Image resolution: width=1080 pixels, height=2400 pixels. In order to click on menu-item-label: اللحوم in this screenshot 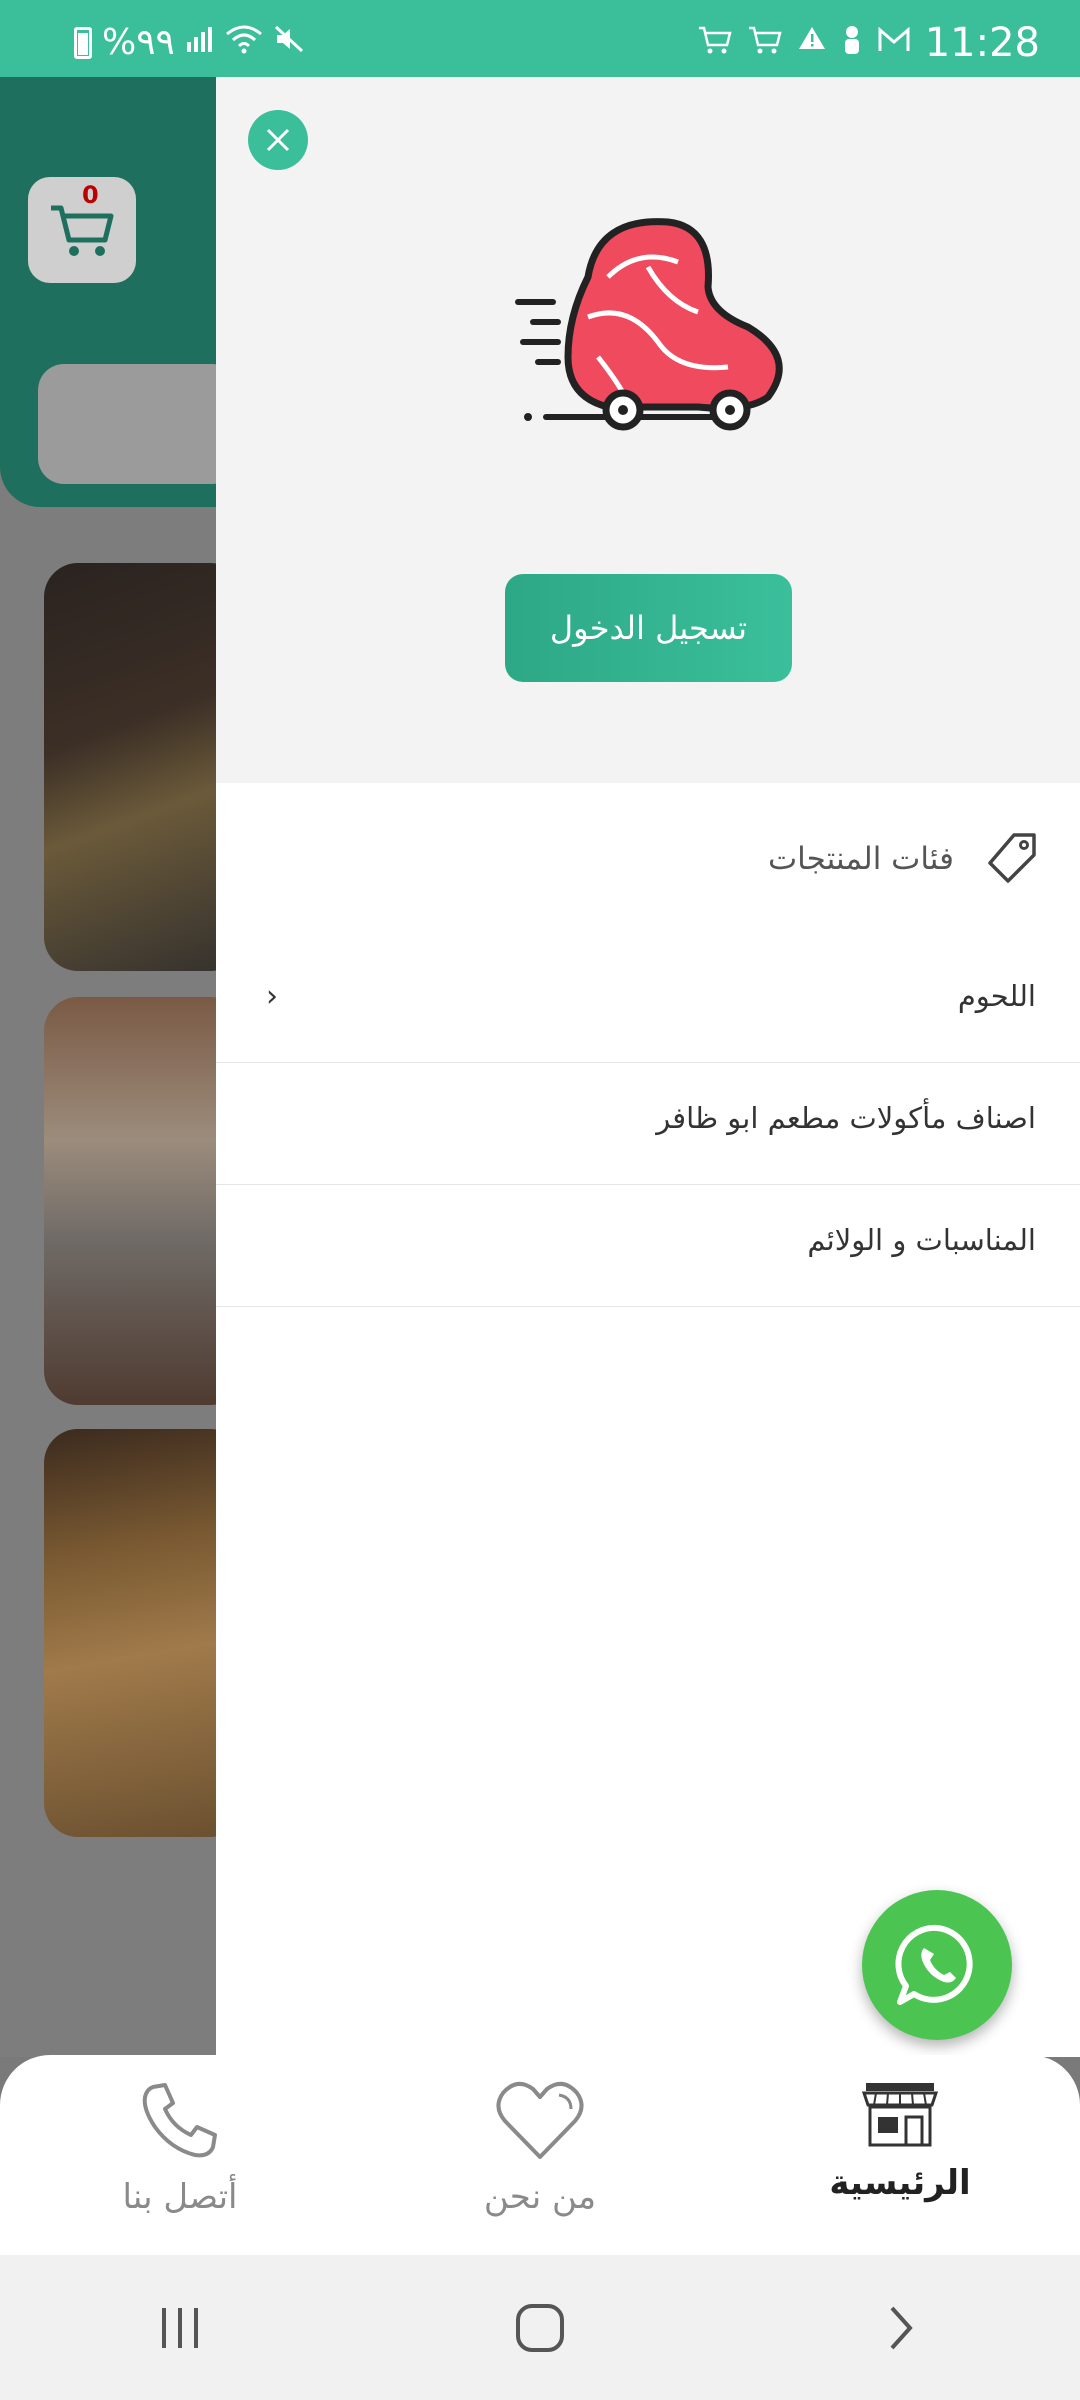, I will do `click(996, 996)`.